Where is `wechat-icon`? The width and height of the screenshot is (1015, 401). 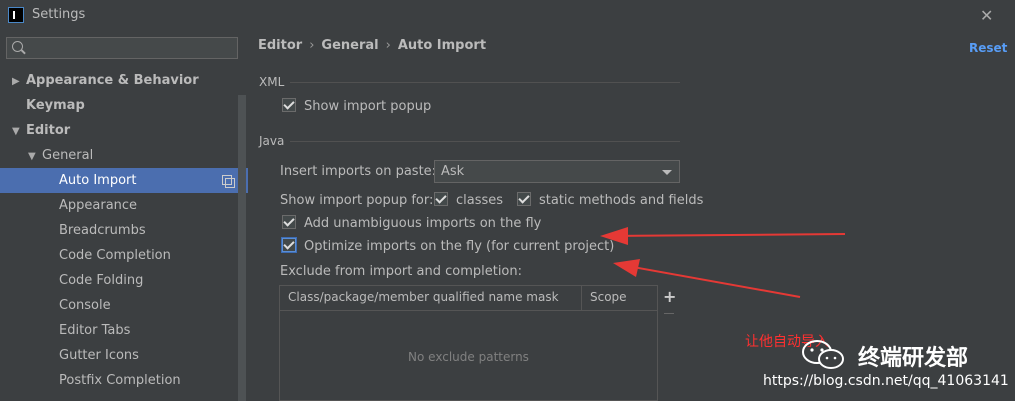
wechat-icon is located at coordinates (823, 354).